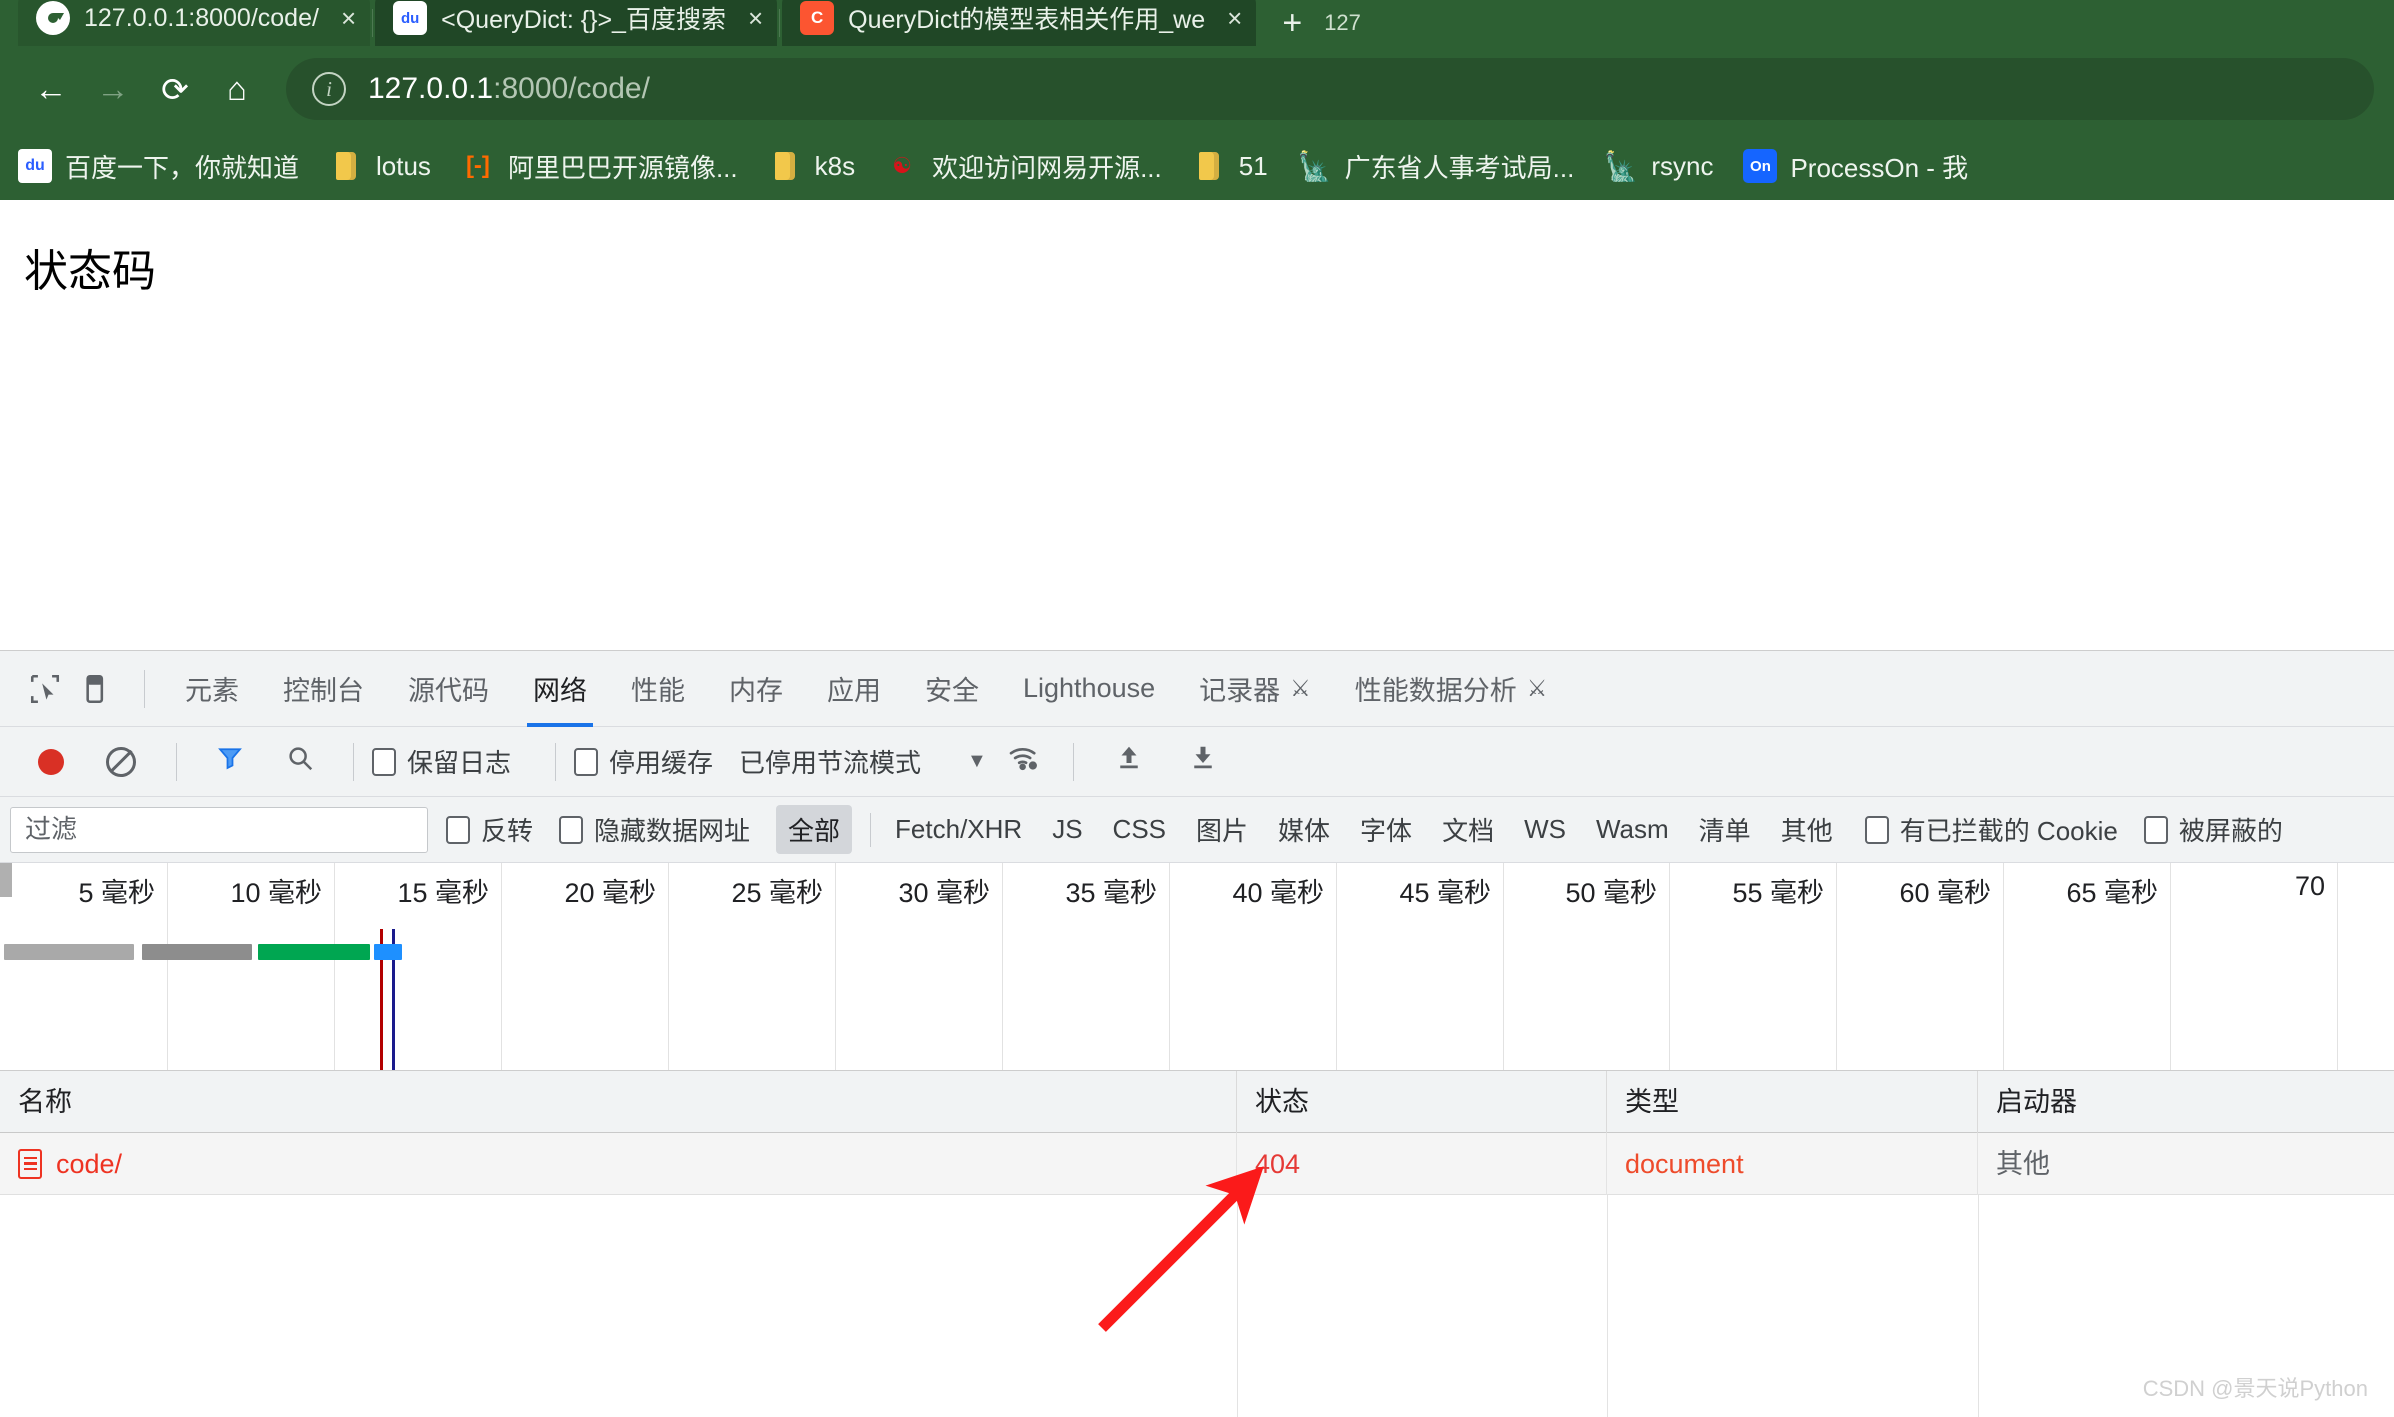 The height and width of the screenshot is (1417, 2394). Describe the element at coordinates (618, 1101) in the screenshot. I see `column-header-name: 名称` at that location.